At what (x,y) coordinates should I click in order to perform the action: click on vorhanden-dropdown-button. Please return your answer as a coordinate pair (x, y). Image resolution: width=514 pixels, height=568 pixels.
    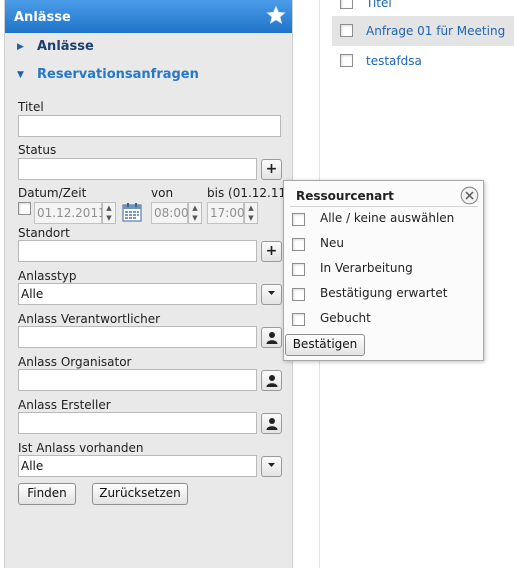
    Looking at the image, I should click on (271, 466).